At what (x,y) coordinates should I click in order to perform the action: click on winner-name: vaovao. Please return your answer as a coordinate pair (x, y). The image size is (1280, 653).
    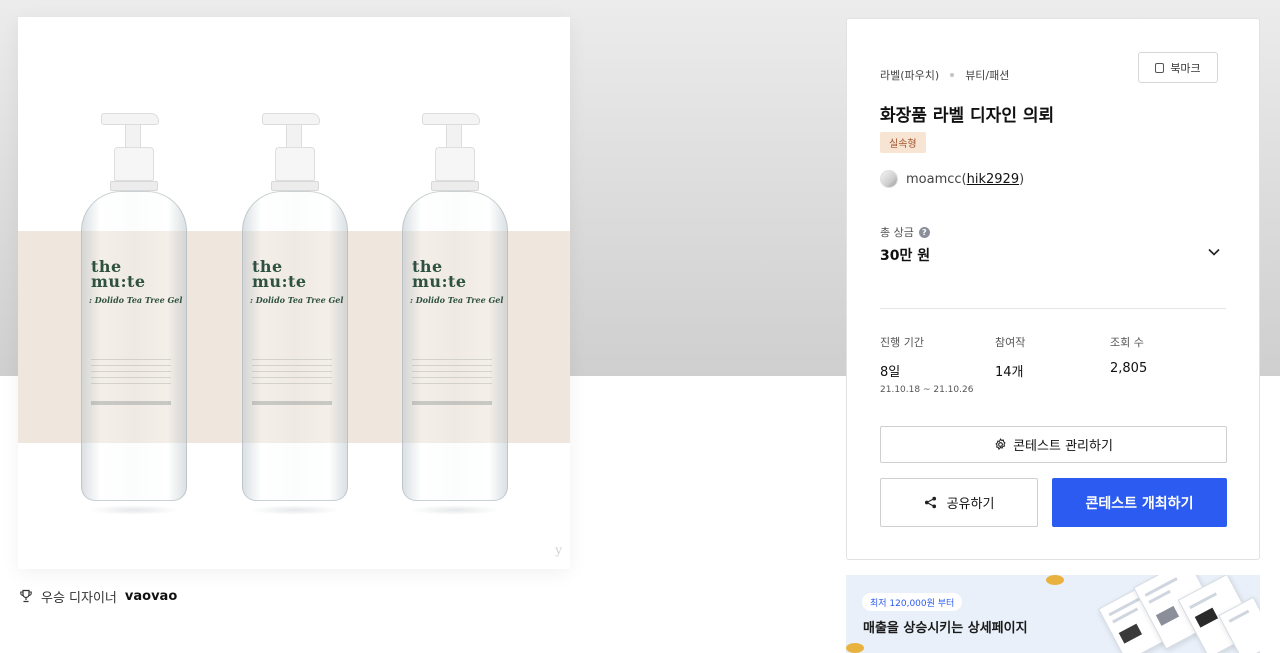
    Looking at the image, I should click on (151, 596).